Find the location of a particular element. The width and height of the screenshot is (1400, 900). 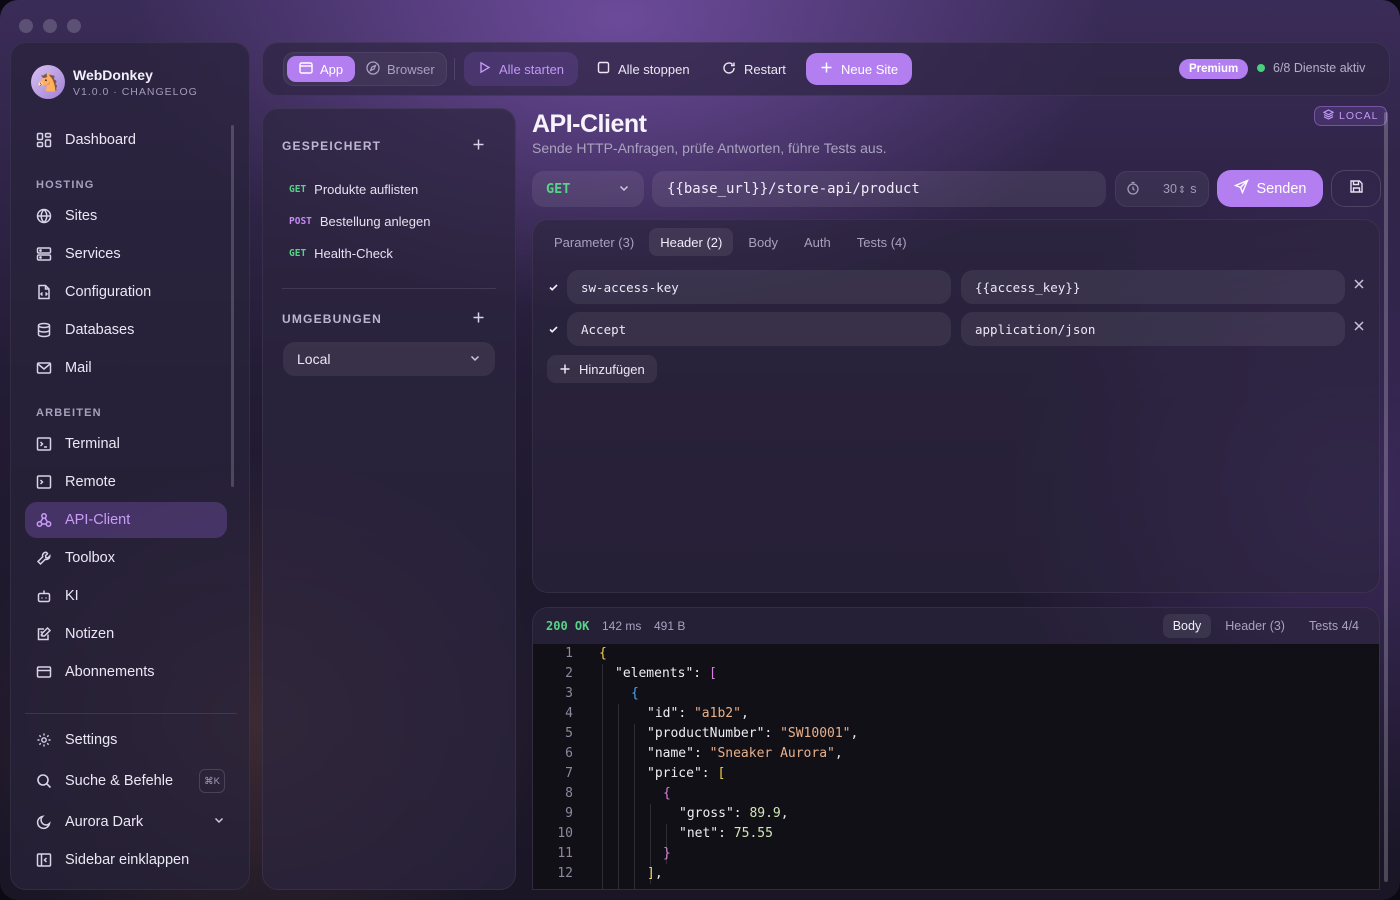

sidebar-item-api-client: API-Client is located at coordinates (126, 520).